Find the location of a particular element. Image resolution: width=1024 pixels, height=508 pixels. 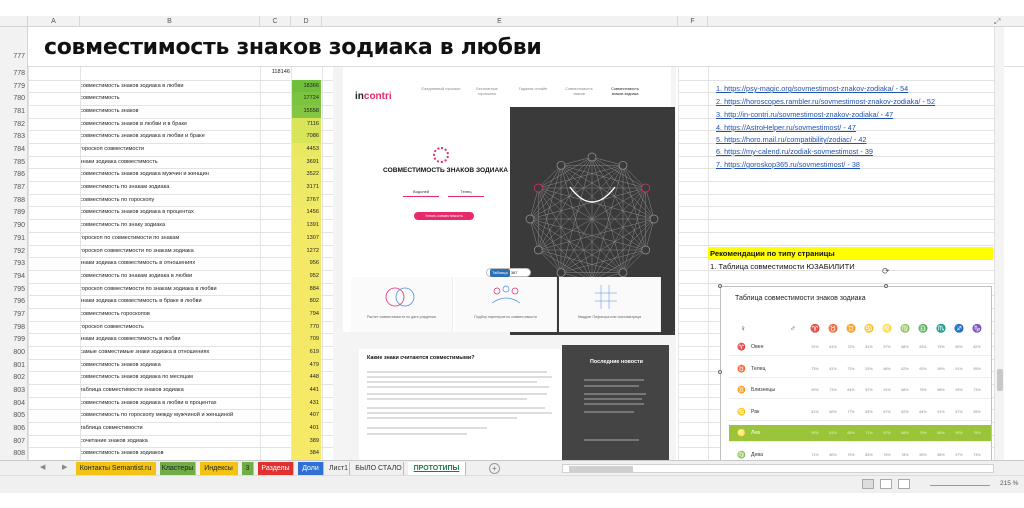

horizontal-scroll-thumb is located at coordinates (601, 469).